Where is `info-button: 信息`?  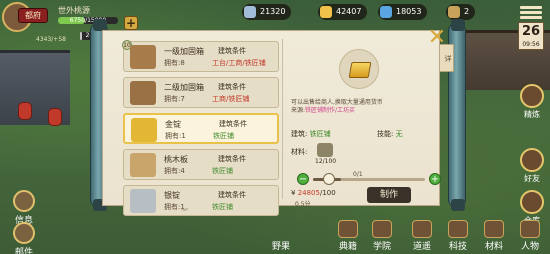
info-button: 信息 is located at coordinates (24, 208).